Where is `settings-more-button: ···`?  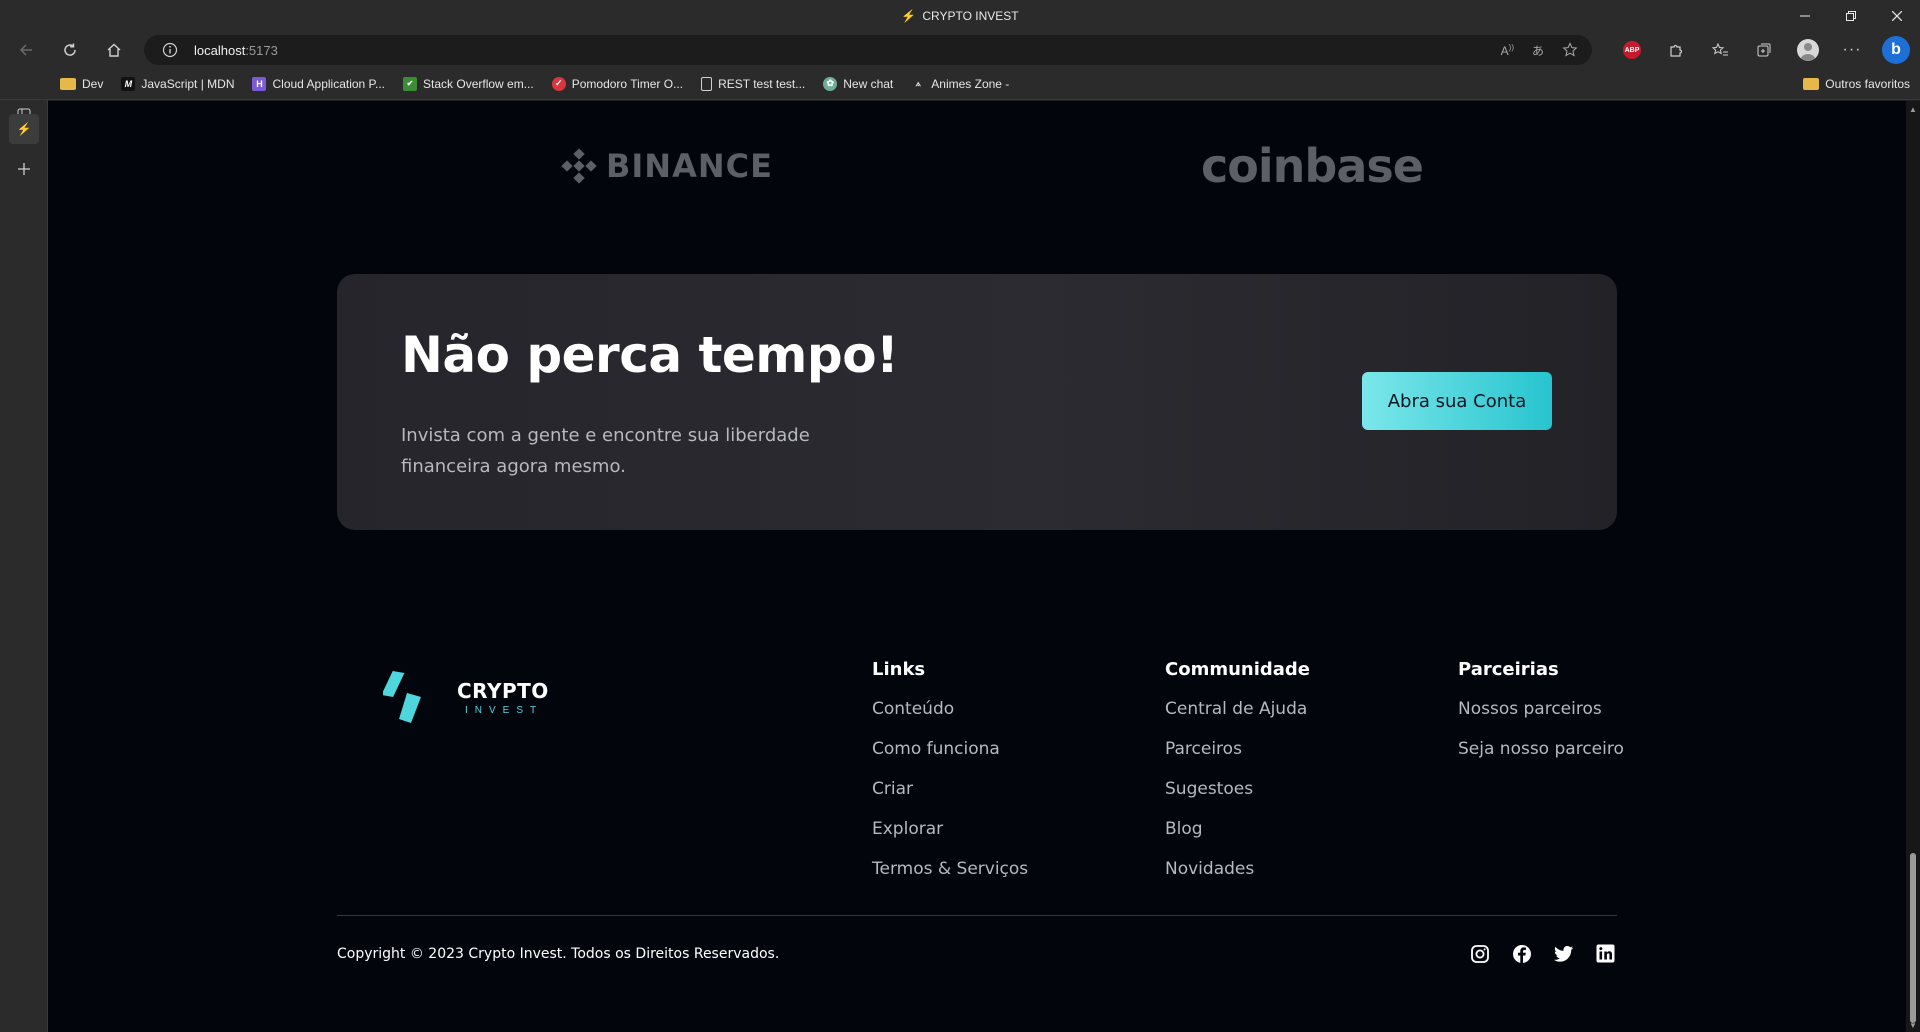
settings-more-button: ··· is located at coordinates (1852, 50).